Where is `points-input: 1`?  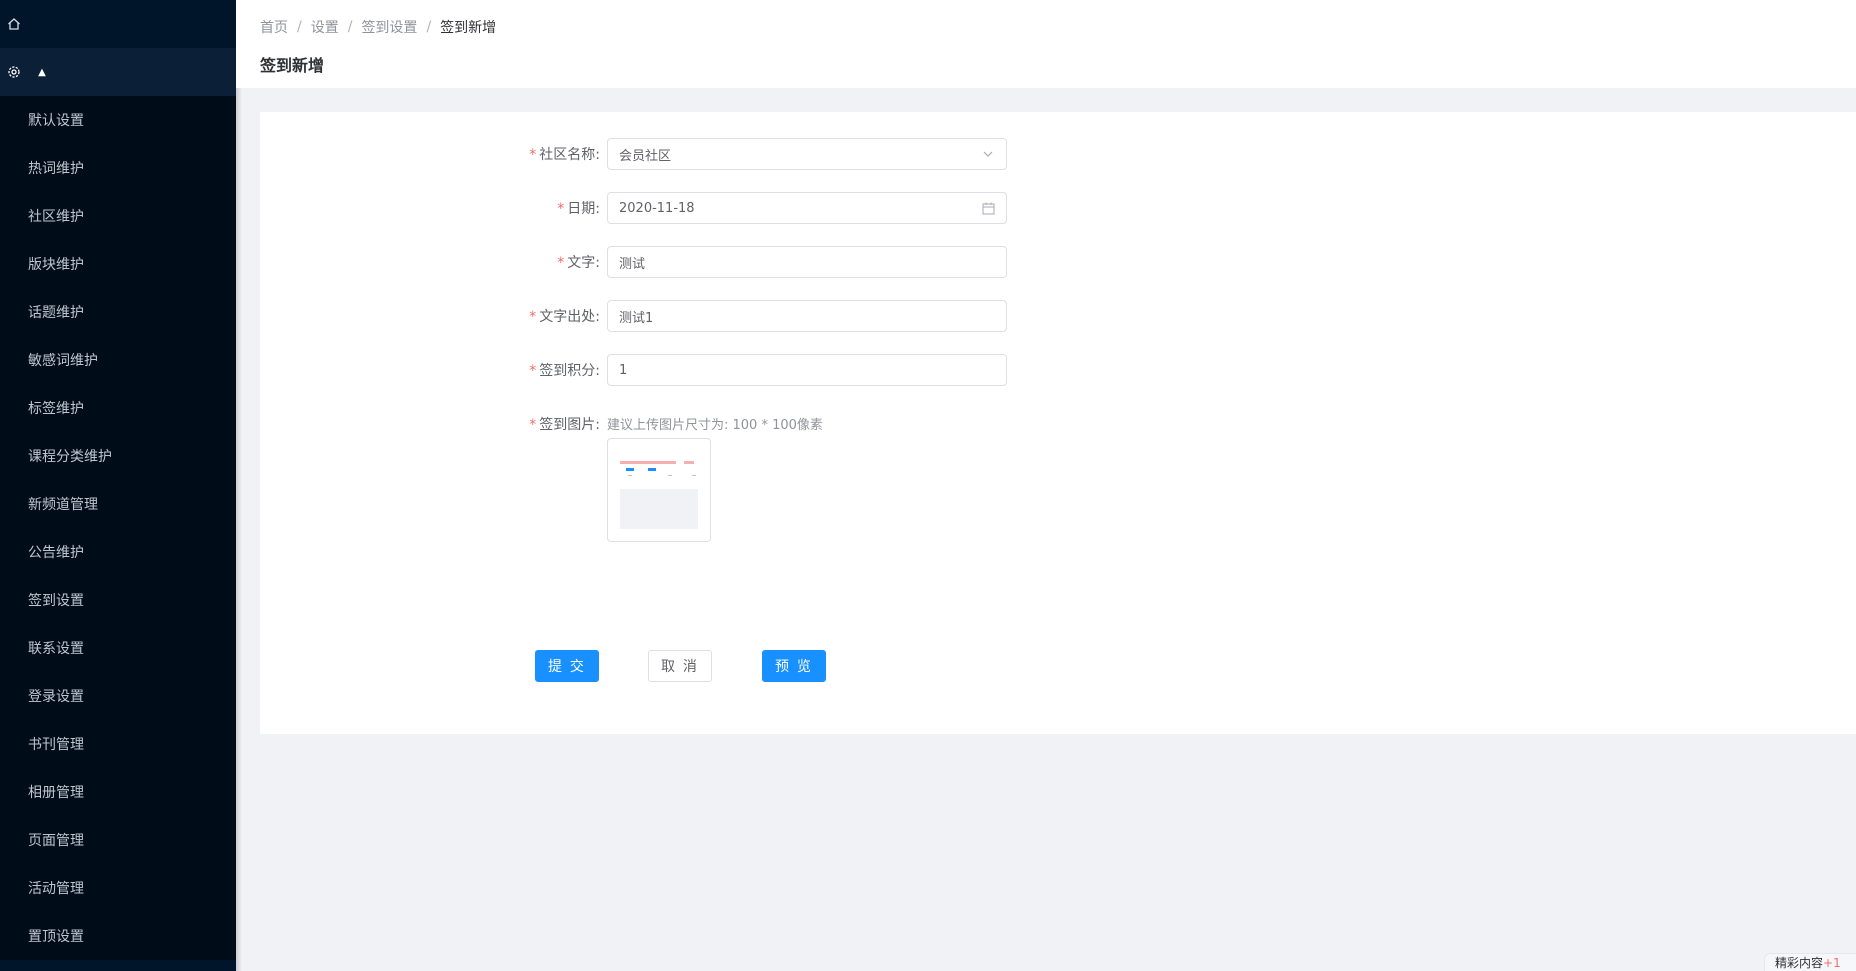
points-input: 1 is located at coordinates (807, 370).